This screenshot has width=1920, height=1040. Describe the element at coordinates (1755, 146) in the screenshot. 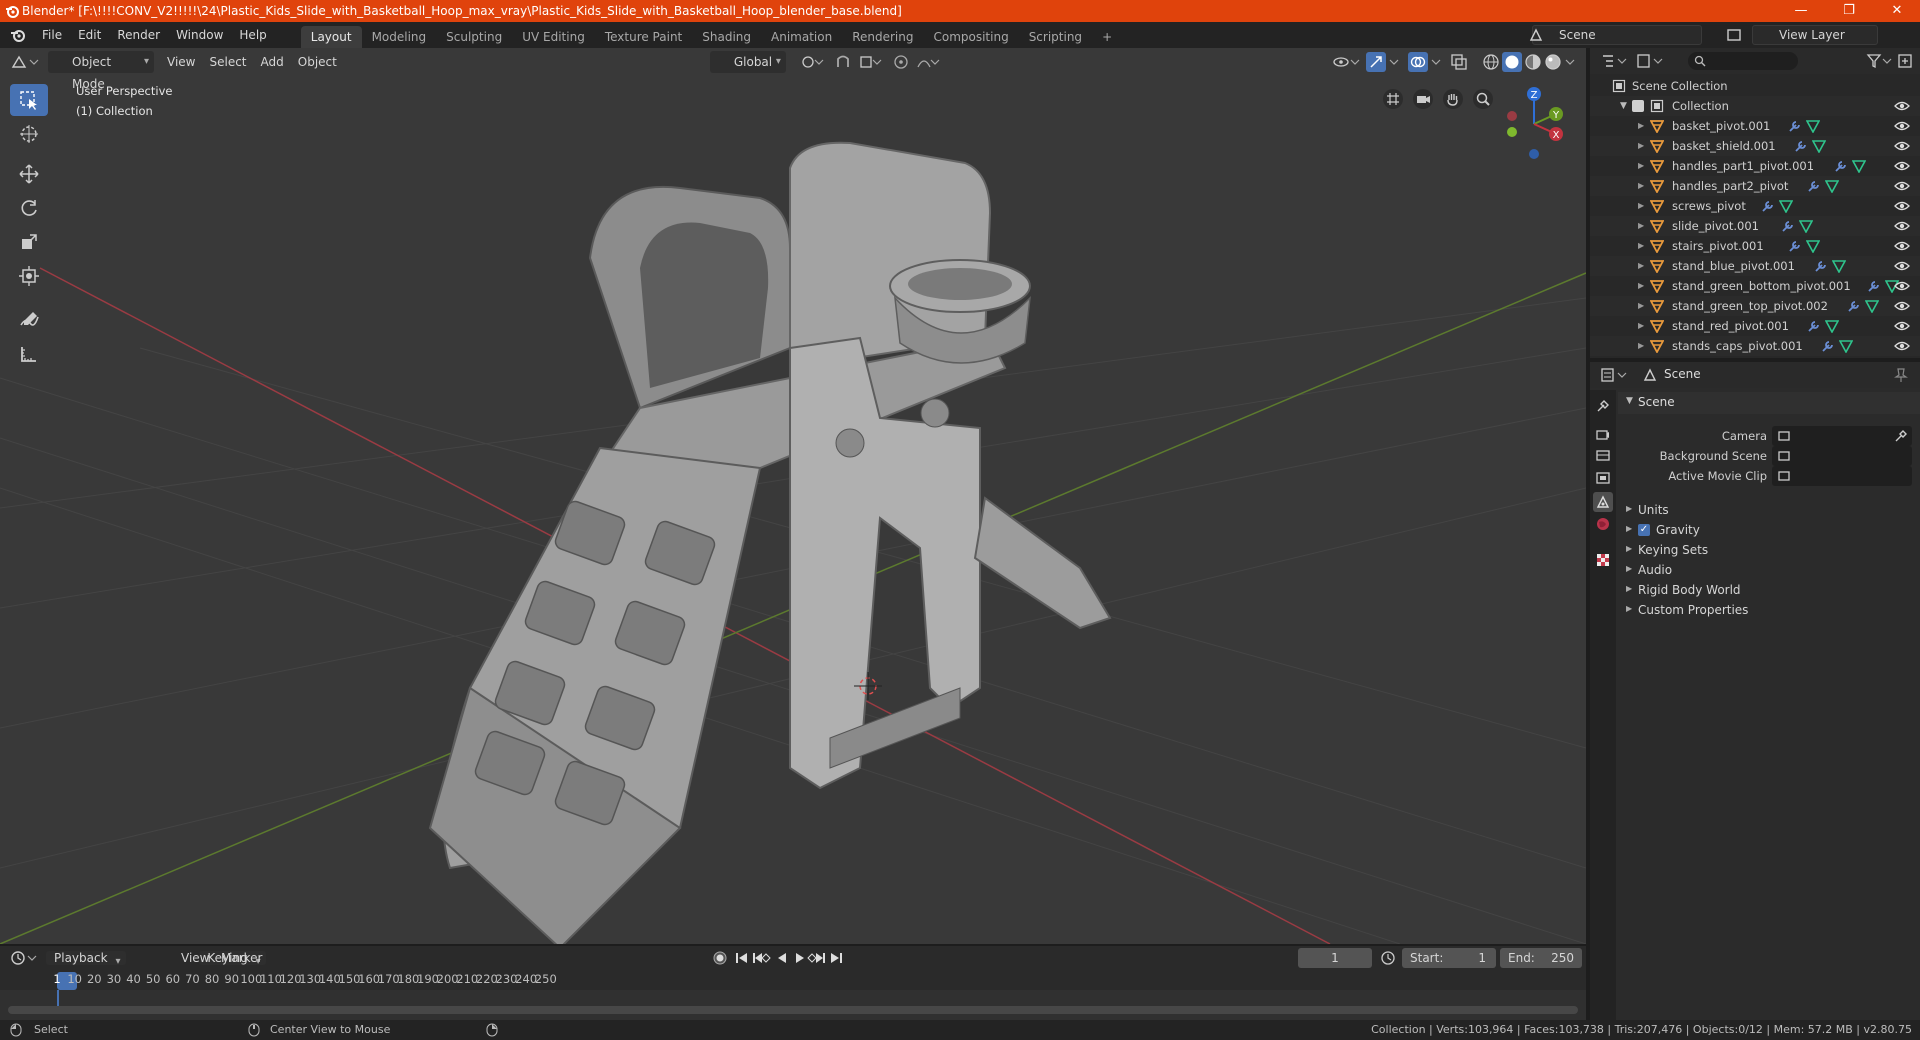

I see `outliner-object-row: ▶ basket_shield.001` at that location.